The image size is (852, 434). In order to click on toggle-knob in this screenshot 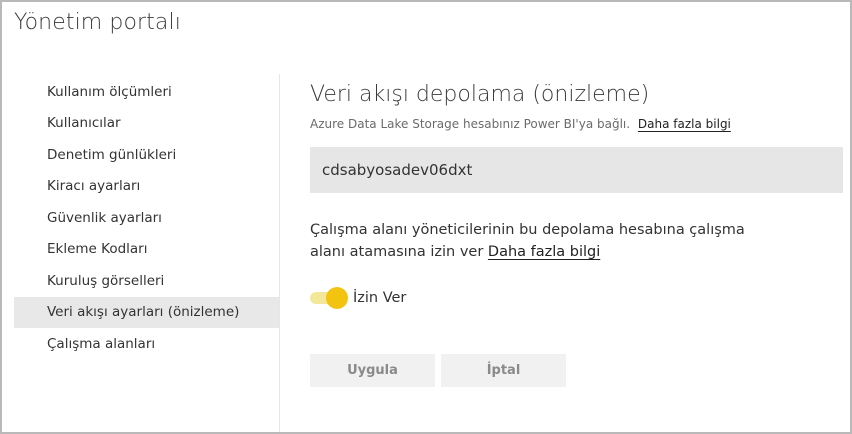, I will do `click(337, 298)`.